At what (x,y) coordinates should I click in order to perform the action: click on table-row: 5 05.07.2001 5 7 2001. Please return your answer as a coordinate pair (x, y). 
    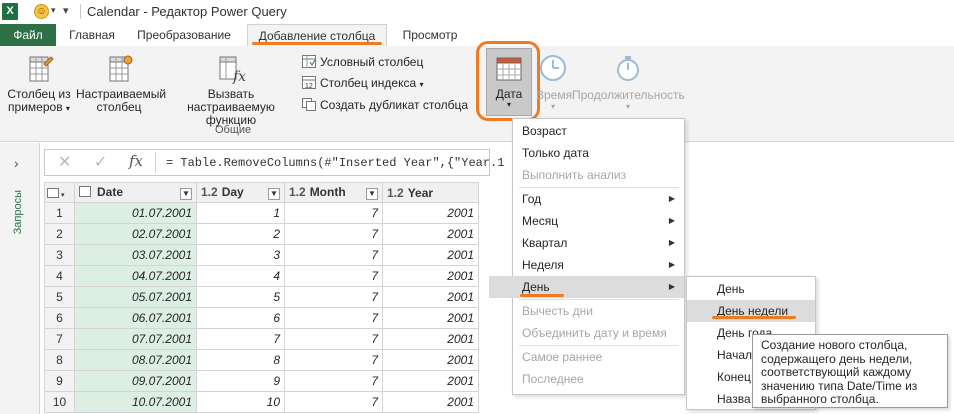
    Looking at the image, I should click on (261, 297).